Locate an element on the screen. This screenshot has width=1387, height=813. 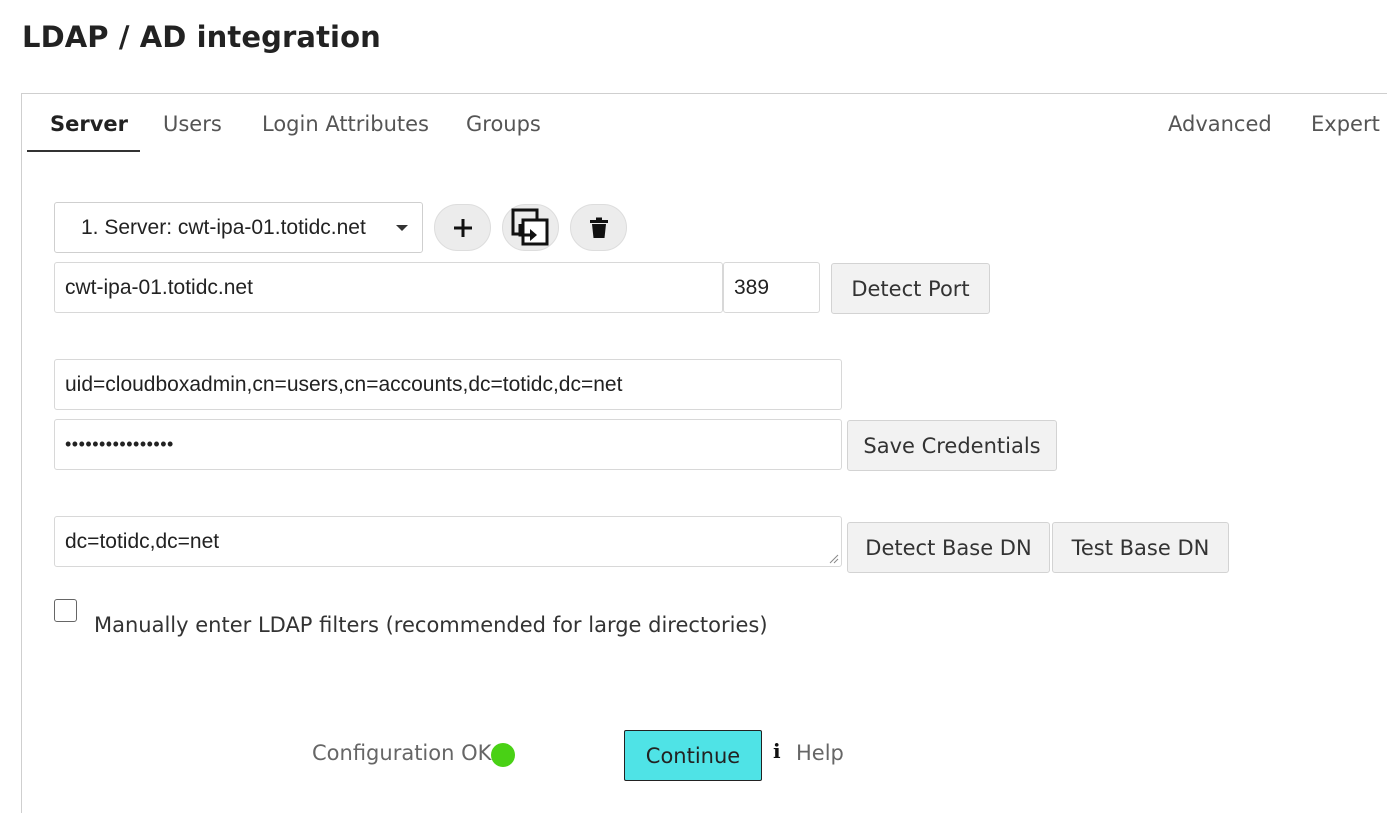
add-server-button is located at coordinates (462, 227).